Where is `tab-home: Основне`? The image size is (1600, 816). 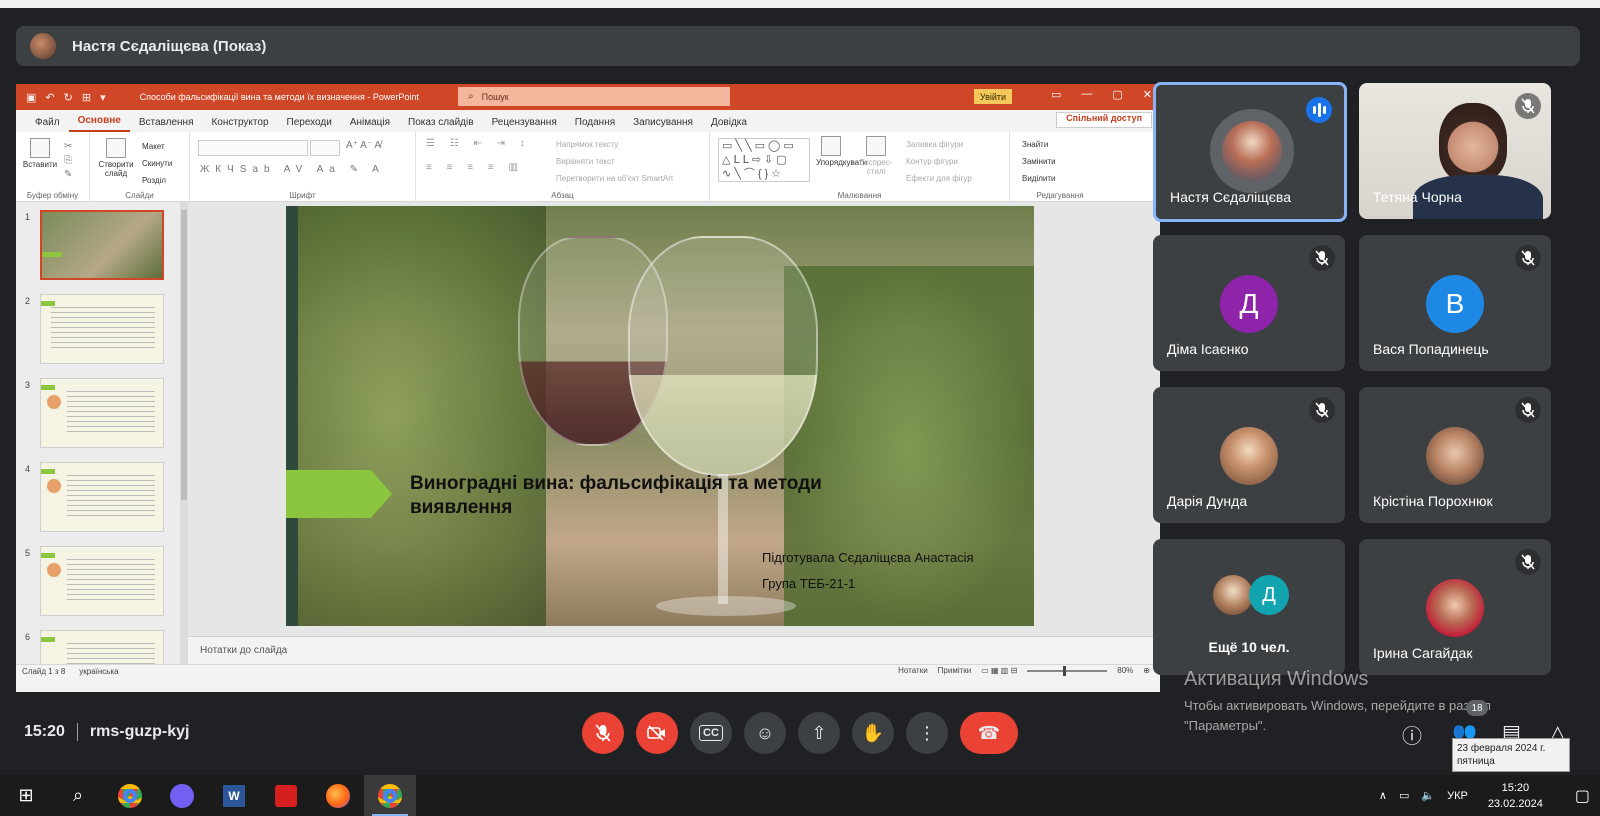 tab-home: Основне is located at coordinates (99, 123).